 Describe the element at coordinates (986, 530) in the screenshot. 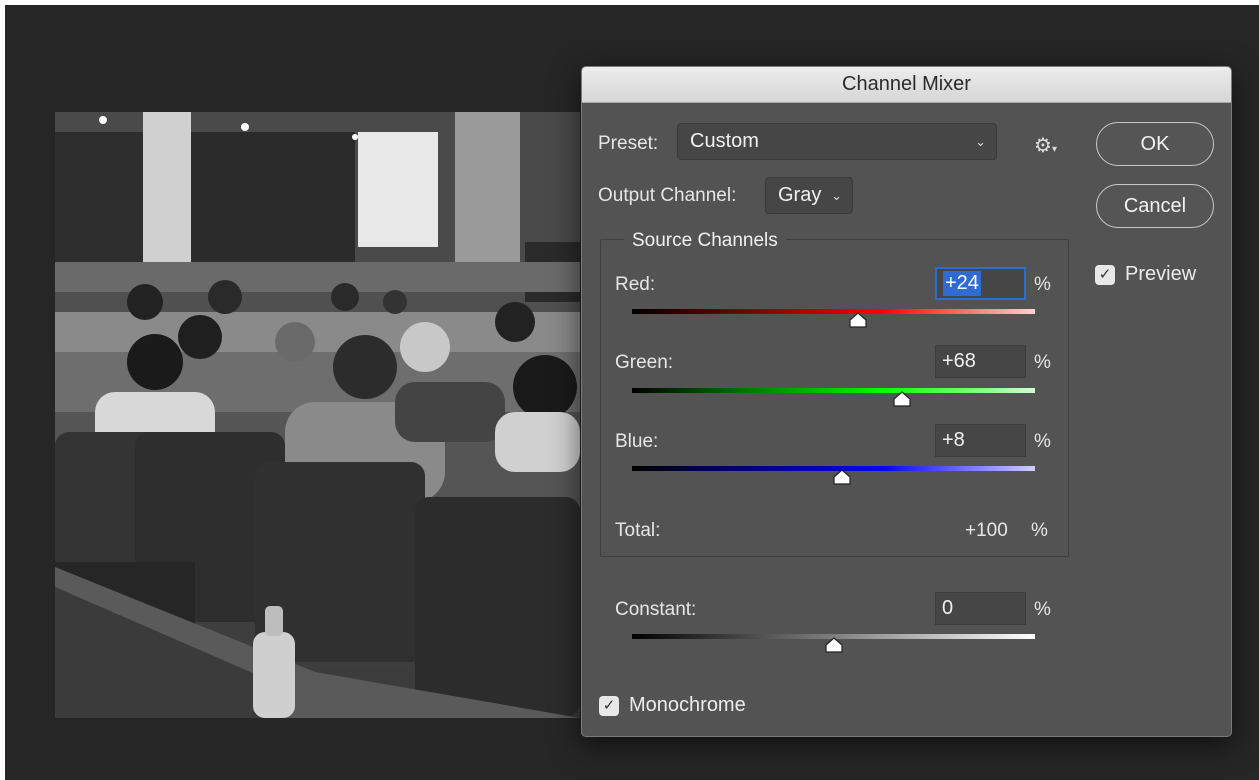

I see `total-value: +100` at that location.